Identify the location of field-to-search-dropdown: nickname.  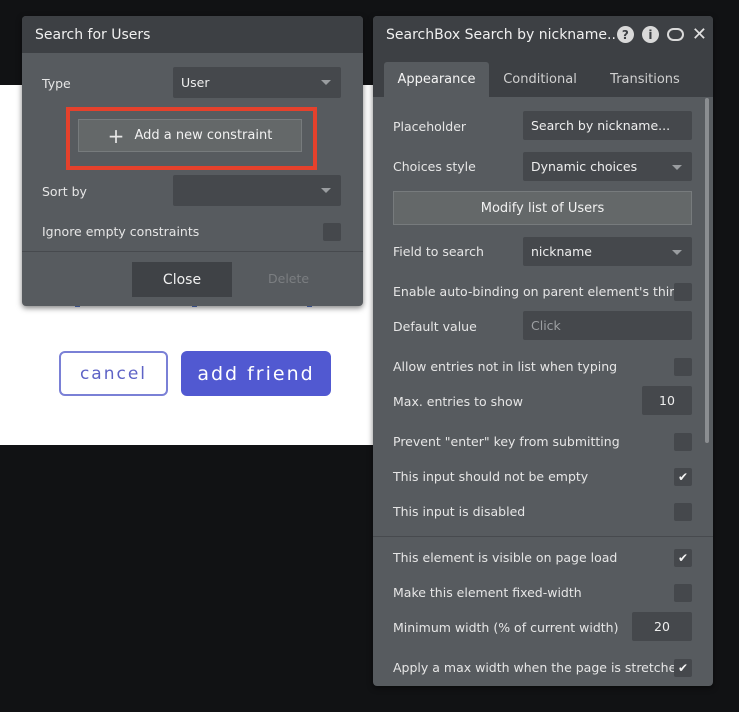
(607, 251).